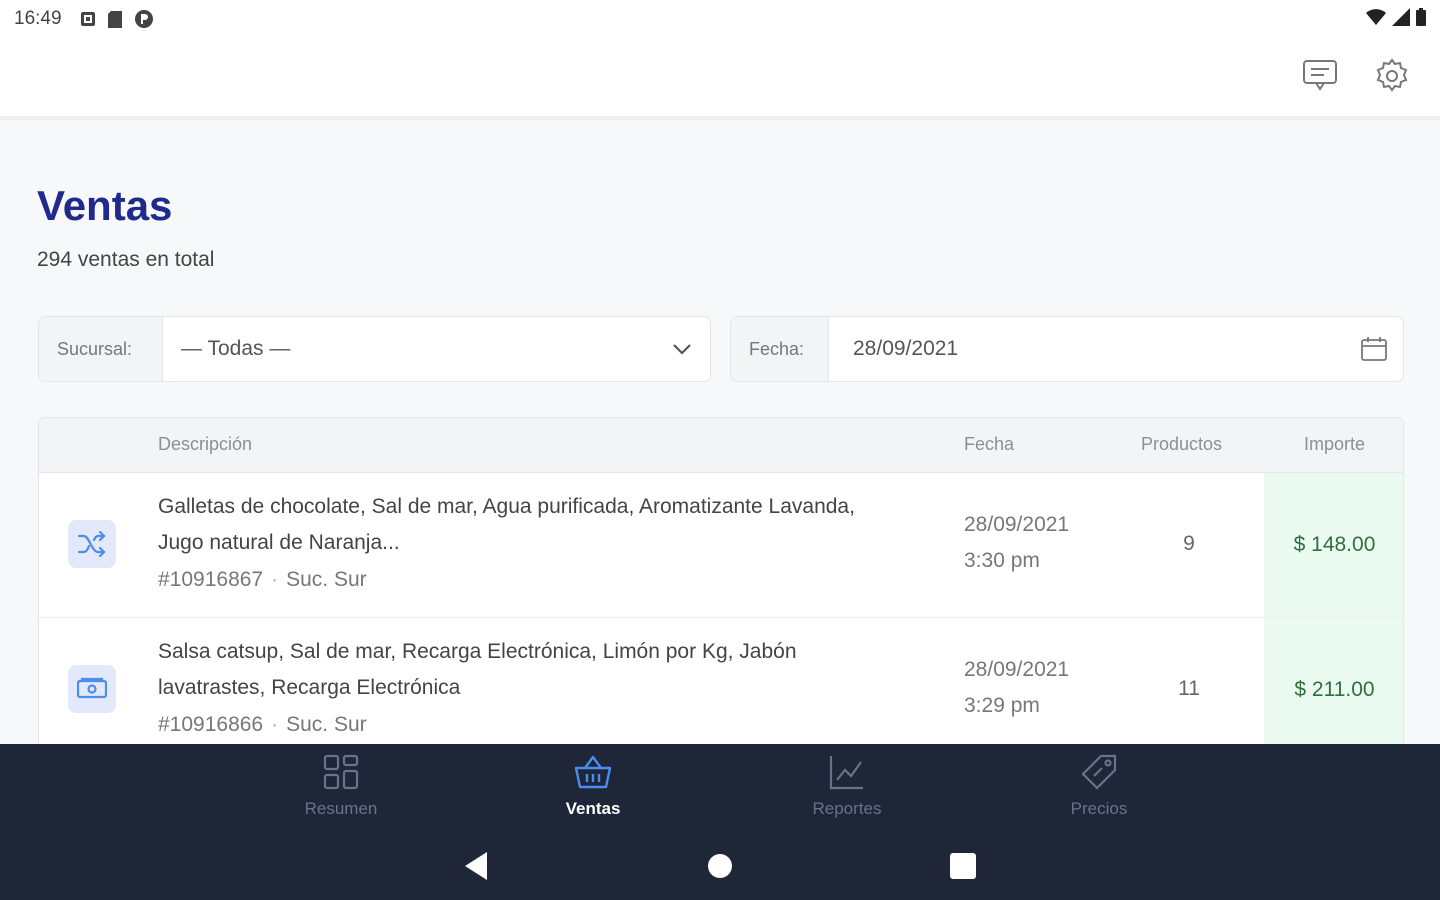 Image resolution: width=1440 pixels, height=900 pixels. I want to click on message-icon, so click(1320, 78).